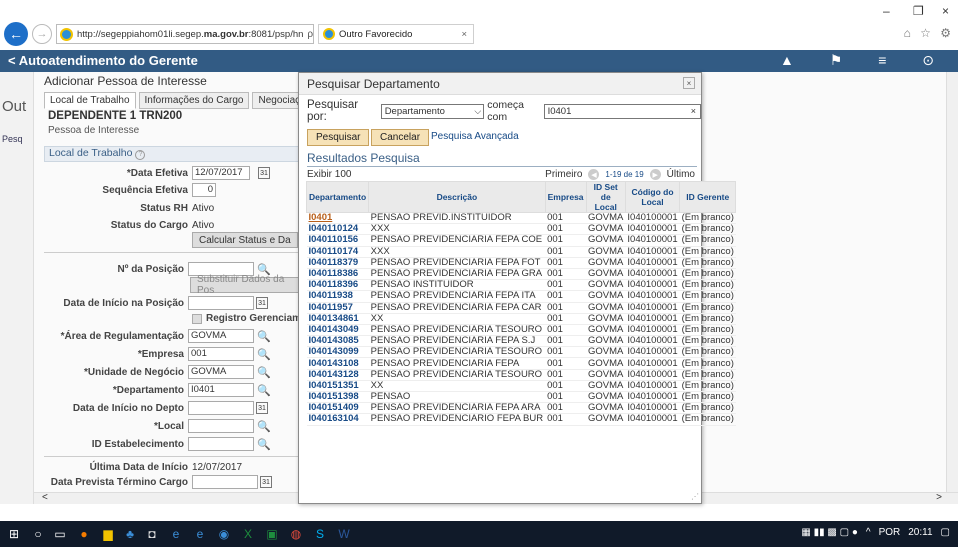 The width and height of the screenshot is (958, 547). Describe the element at coordinates (708, 197) in the screenshot. I see `col-id-gerente: ID Gerente` at that location.